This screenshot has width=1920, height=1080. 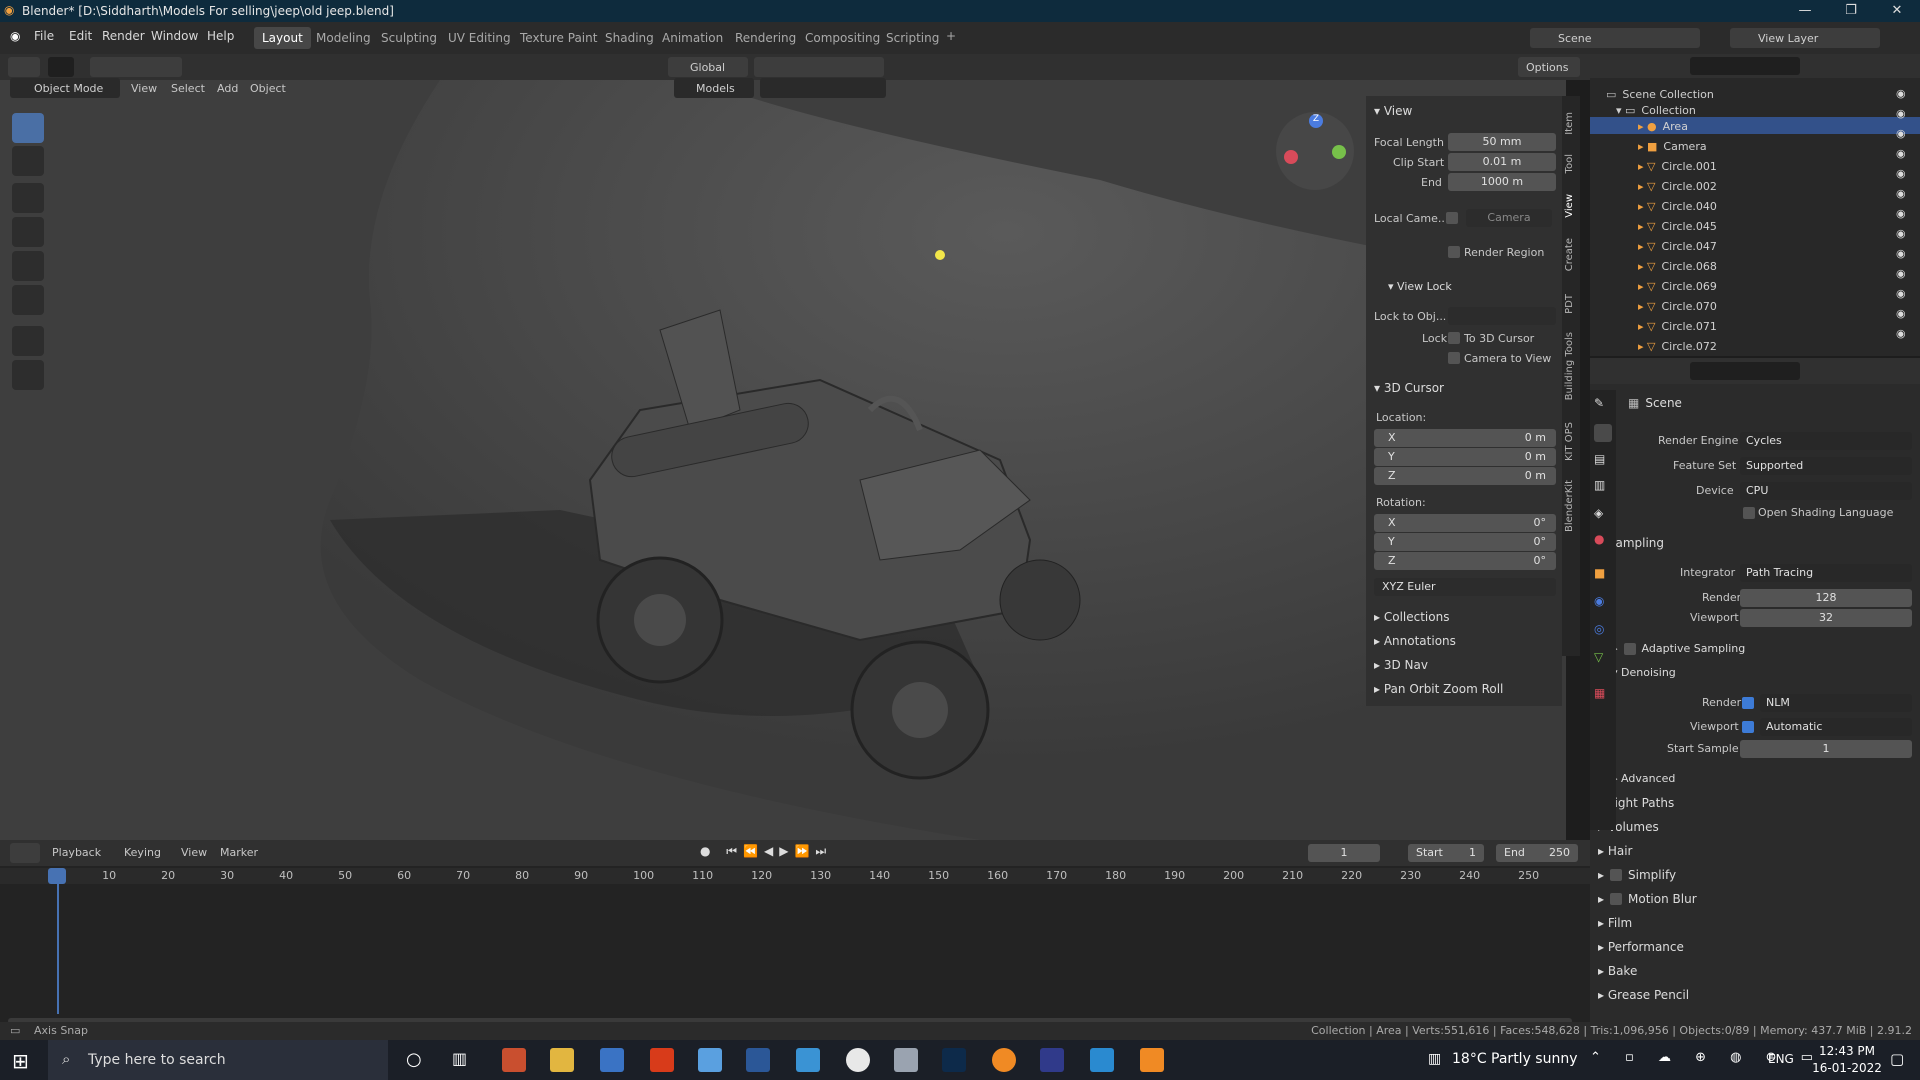 What do you see at coordinates (136, 67) in the screenshot?
I see `select-mode-icons` at bounding box center [136, 67].